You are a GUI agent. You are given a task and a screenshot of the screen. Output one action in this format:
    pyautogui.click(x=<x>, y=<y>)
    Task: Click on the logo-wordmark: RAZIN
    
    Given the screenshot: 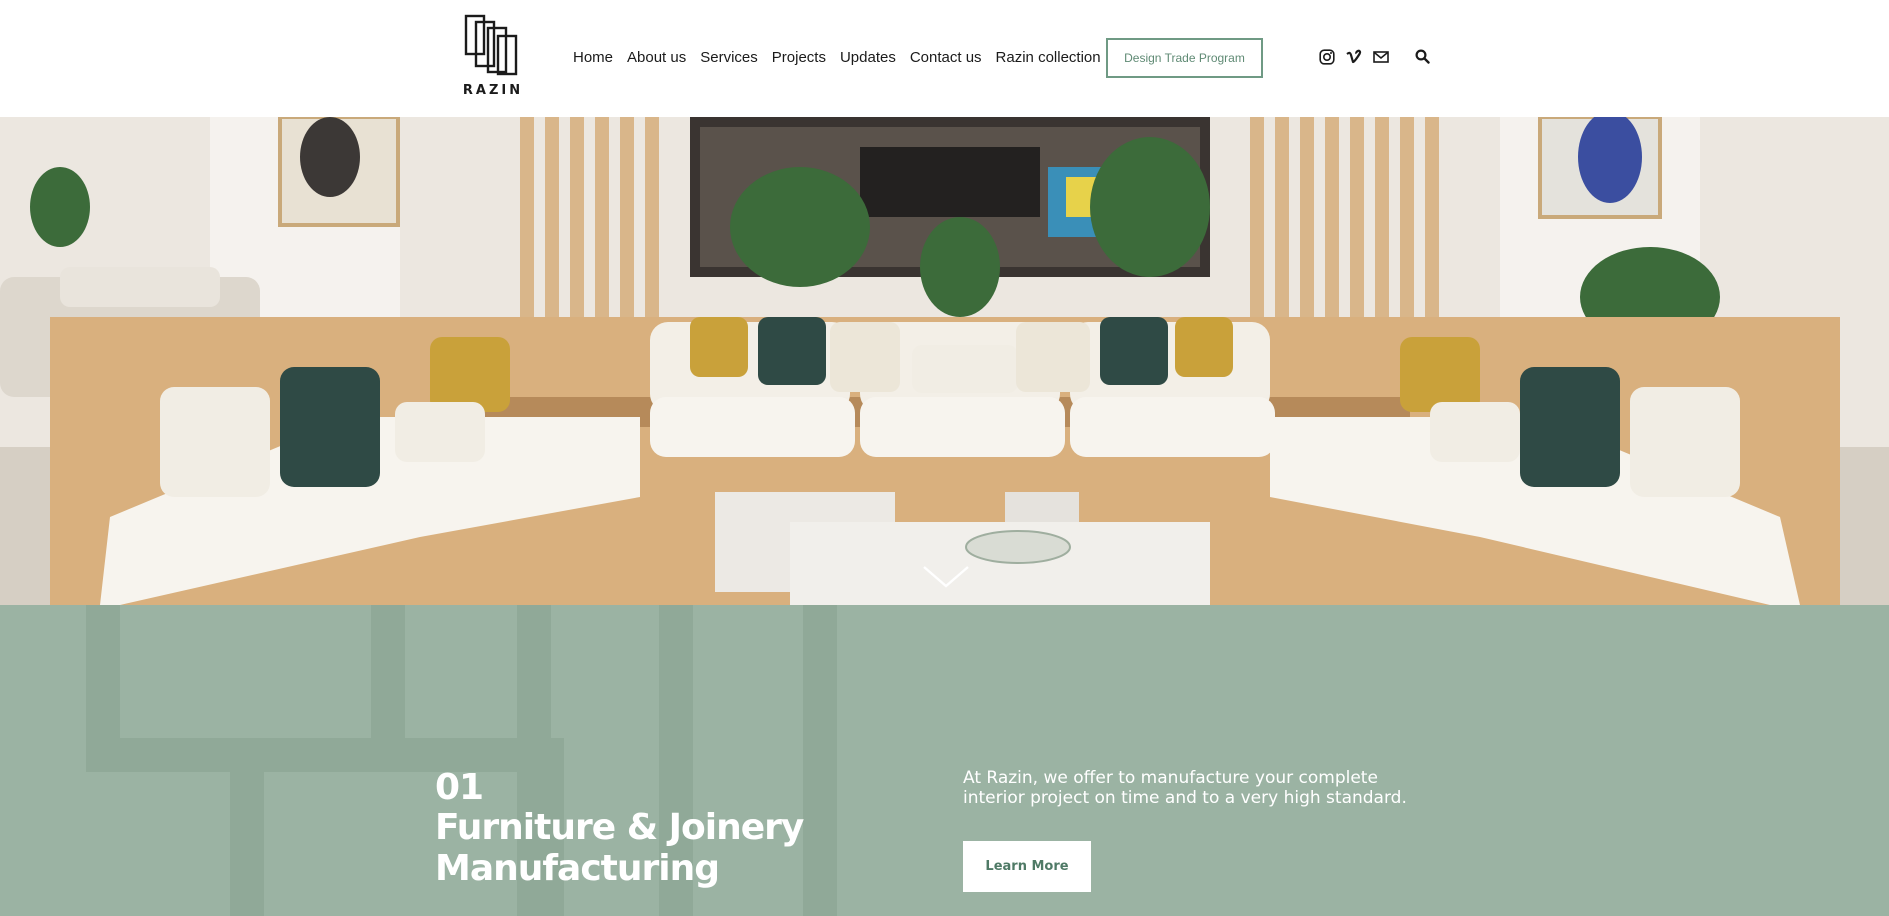 What is the action you would take?
    pyautogui.click(x=493, y=90)
    